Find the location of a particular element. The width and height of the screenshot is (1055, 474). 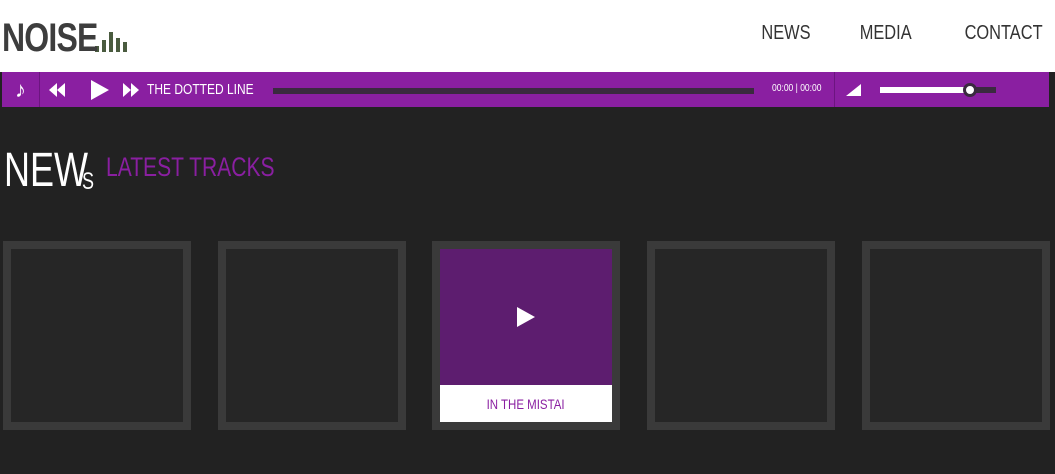

section-title-main: NEW is located at coordinates (46, 170).